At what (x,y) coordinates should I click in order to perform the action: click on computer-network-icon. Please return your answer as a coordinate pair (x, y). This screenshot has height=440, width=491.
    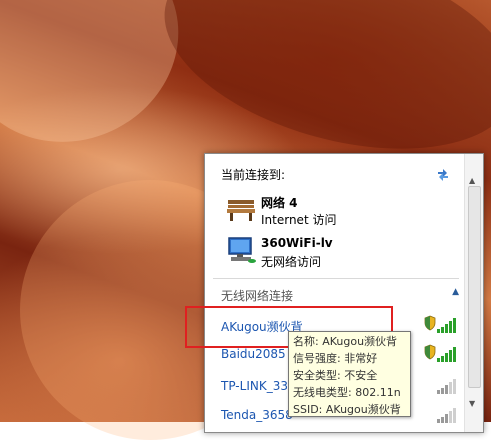
    Looking at the image, I should click on (242, 250).